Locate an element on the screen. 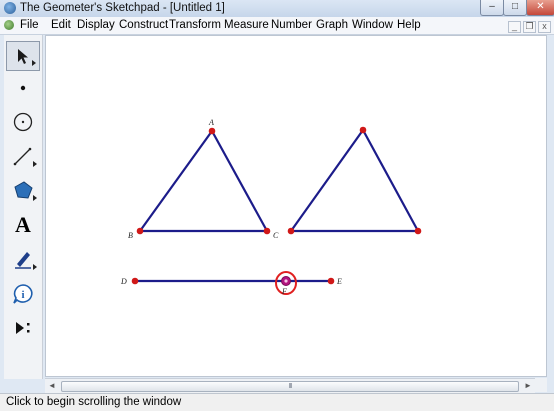 The width and height of the screenshot is (554, 411). scrollbar-thumb: III is located at coordinates (290, 386).